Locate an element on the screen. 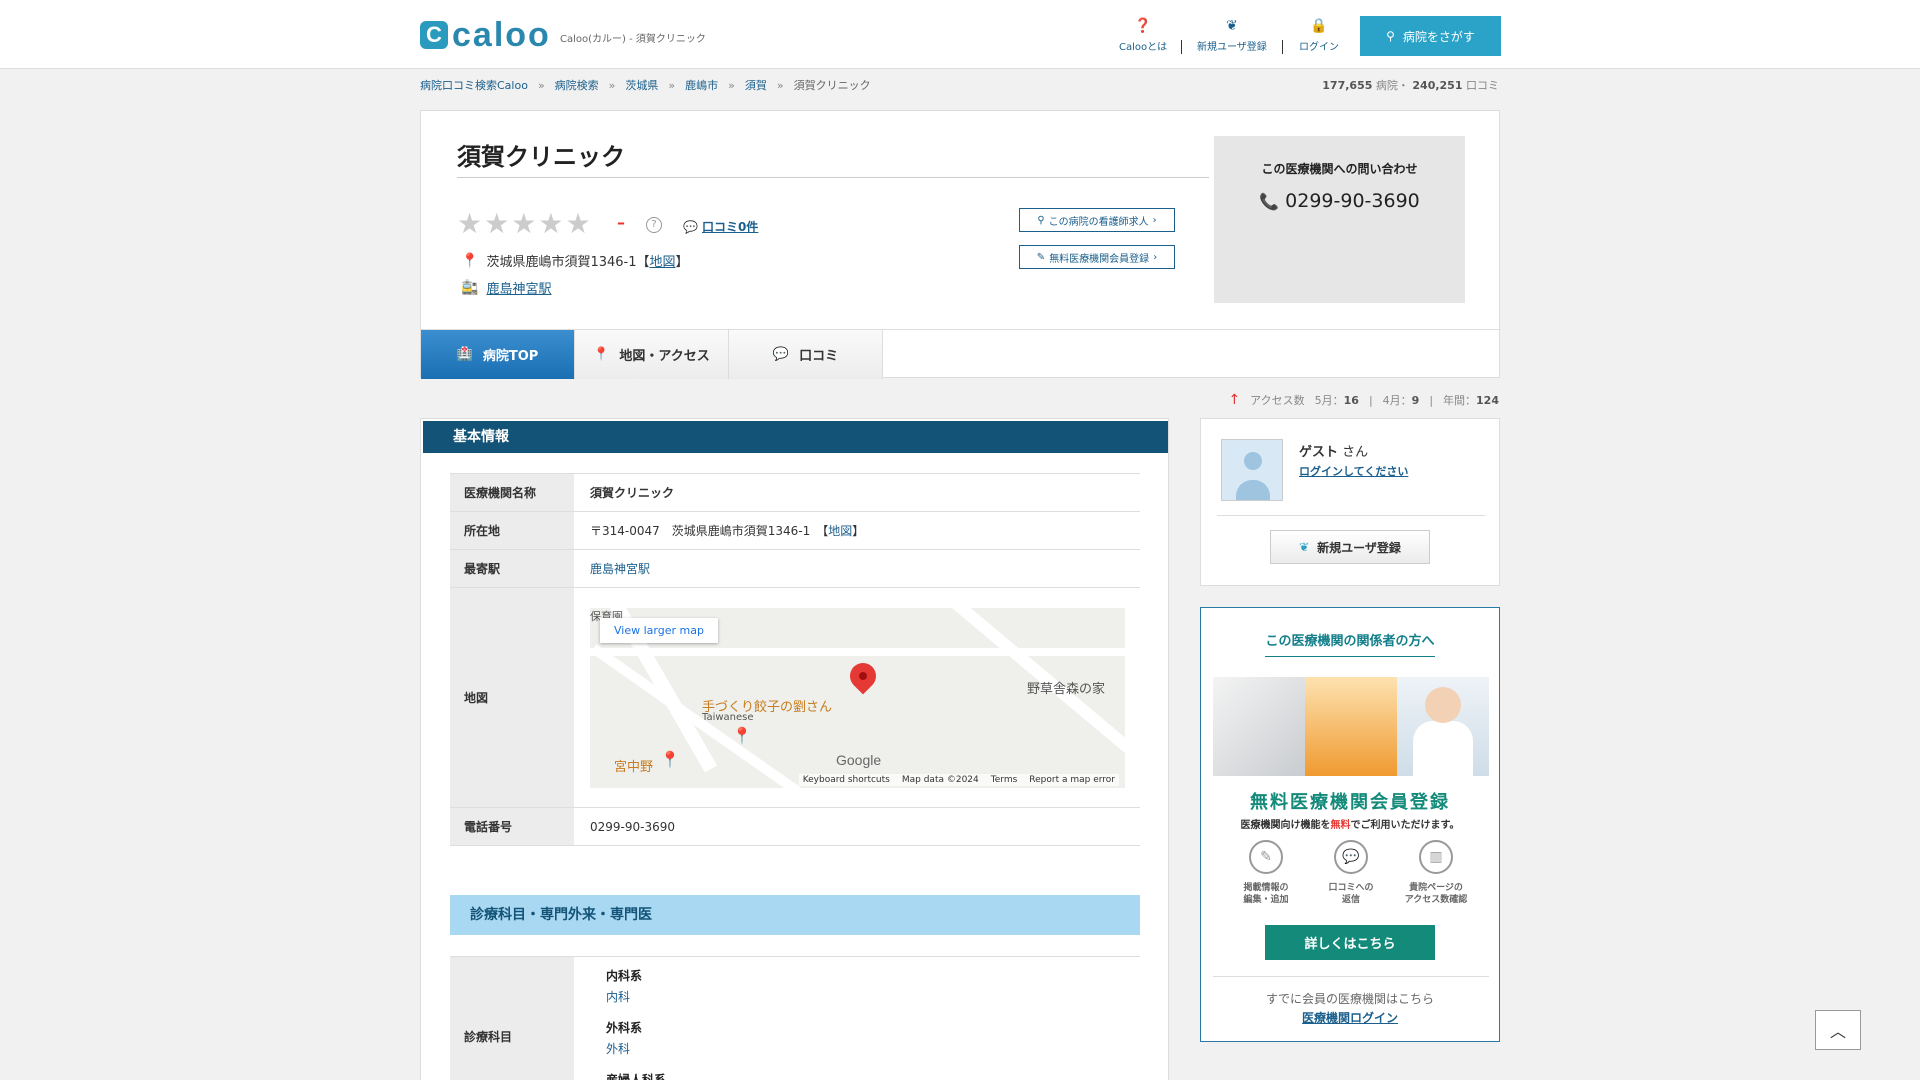  chevron-up-icon: ︿ is located at coordinates (1837, 1031).